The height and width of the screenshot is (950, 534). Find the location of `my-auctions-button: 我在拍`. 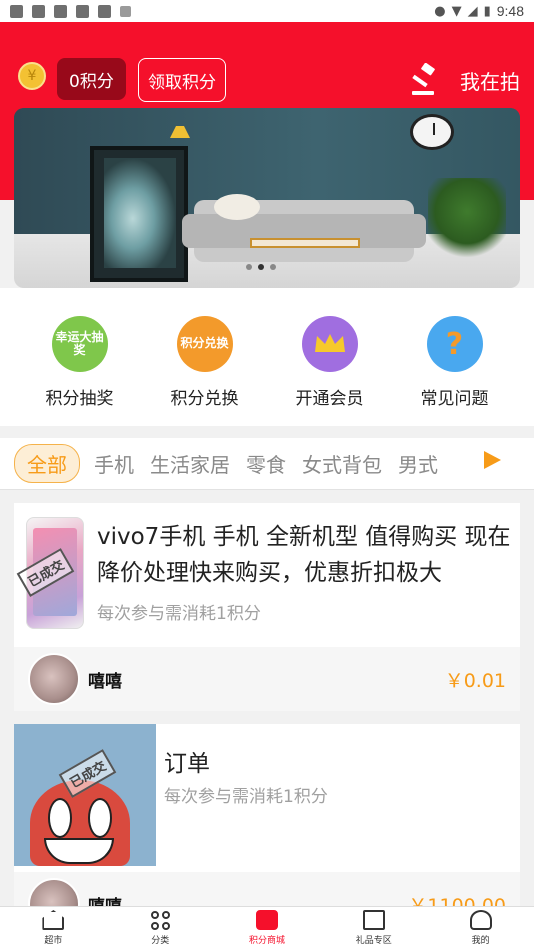

my-auctions-button: 我在拍 is located at coordinates (465, 80).